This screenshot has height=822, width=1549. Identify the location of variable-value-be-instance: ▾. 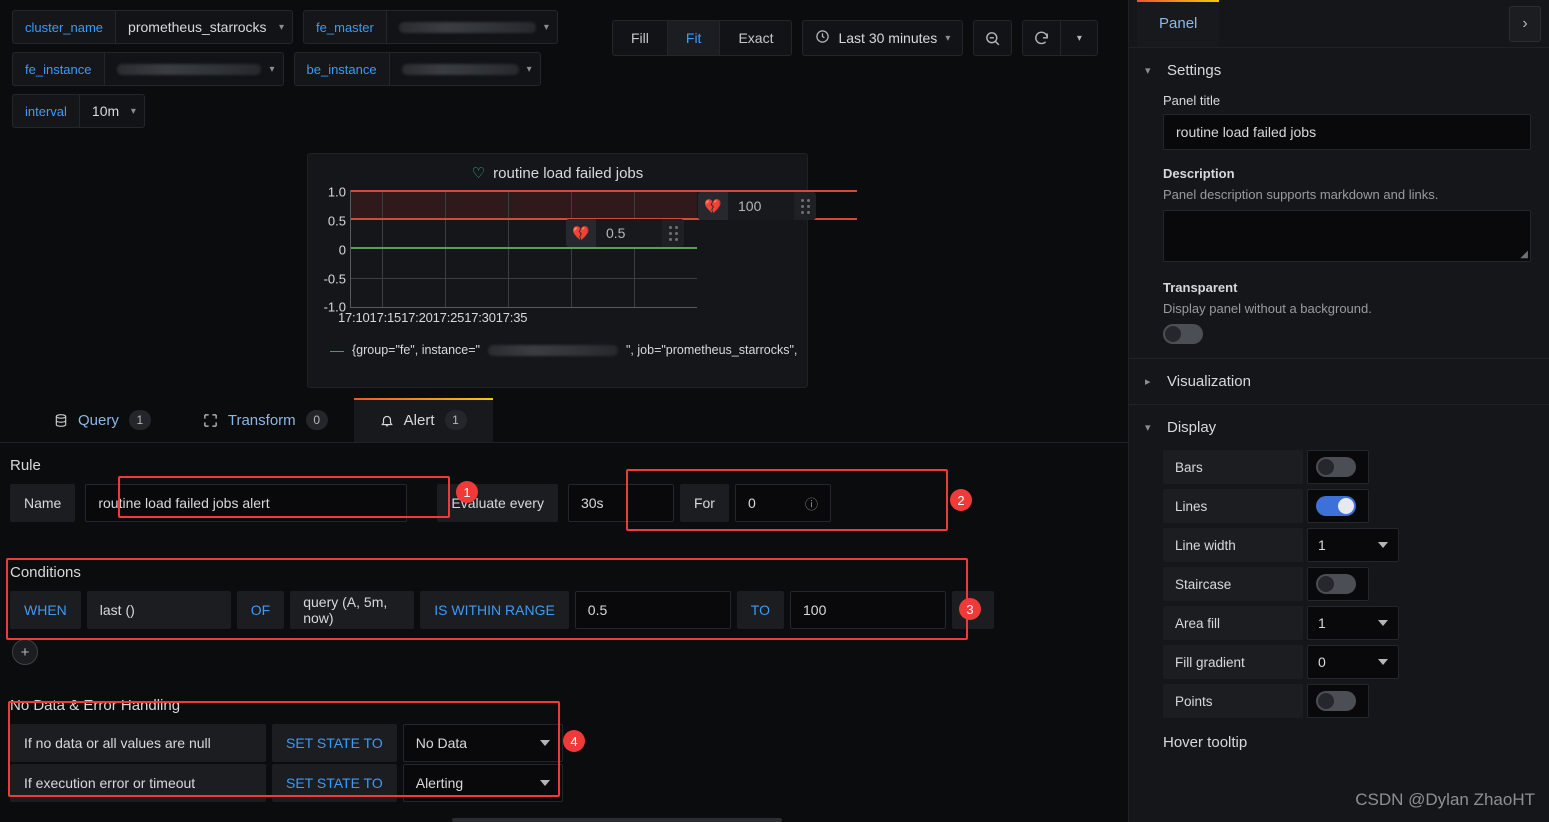
(464, 69).